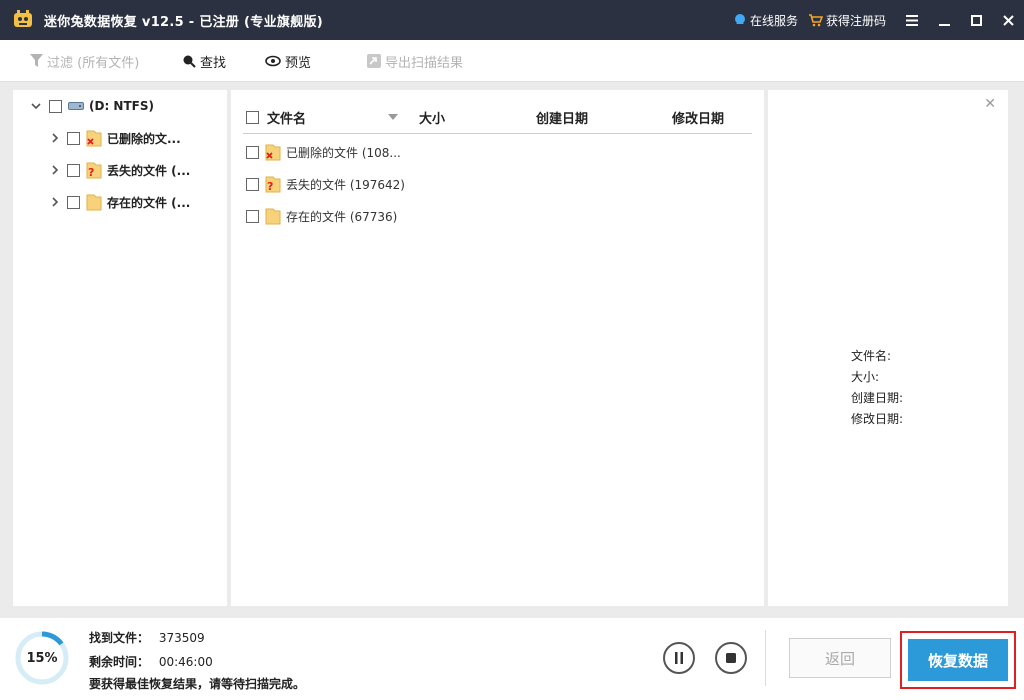  What do you see at coordinates (42, 658) in the screenshot?
I see `progress-percent: 15%` at bounding box center [42, 658].